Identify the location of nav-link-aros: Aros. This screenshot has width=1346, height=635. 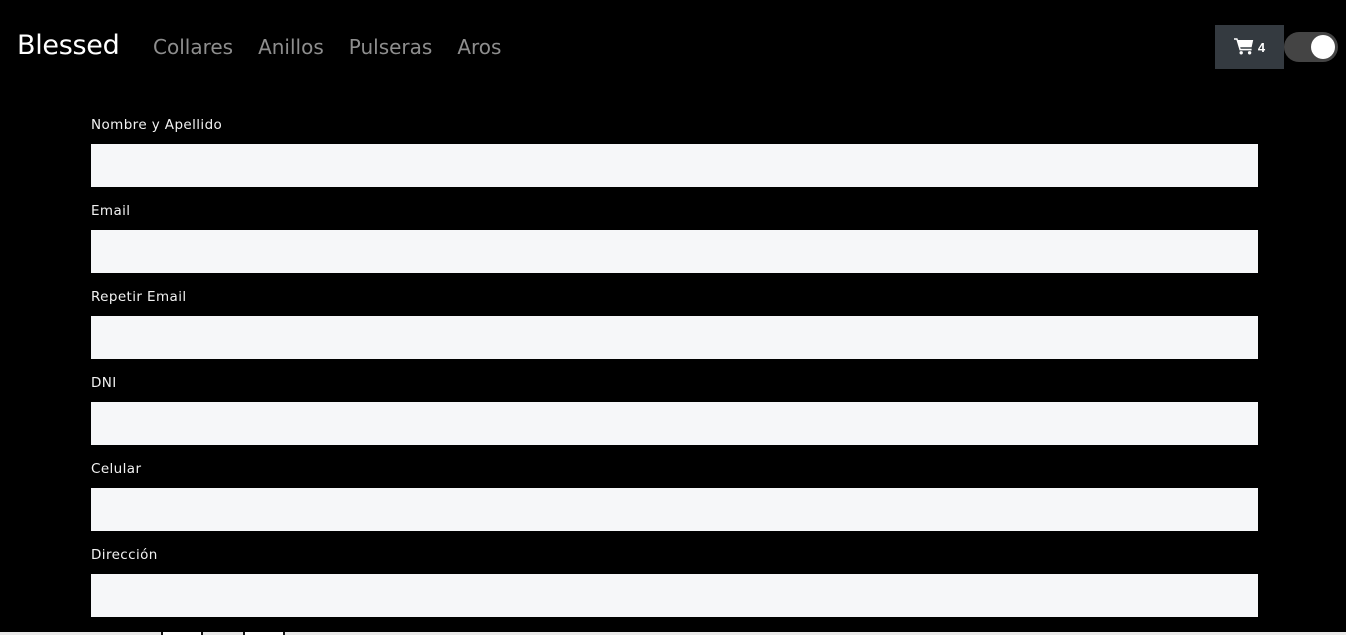
(479, 47).